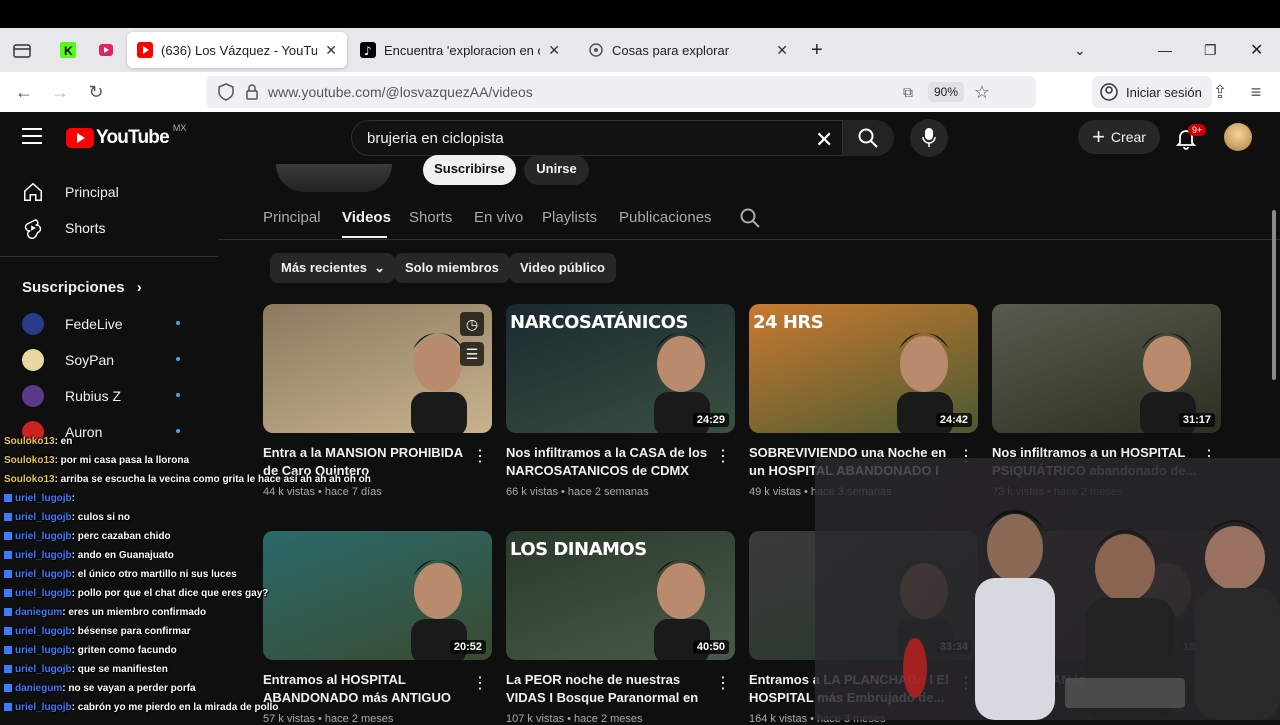 This screenshot has width=1280, height=725. I want to click on thumbnail-overlay-text: 24 HRS, so click(788, 322).